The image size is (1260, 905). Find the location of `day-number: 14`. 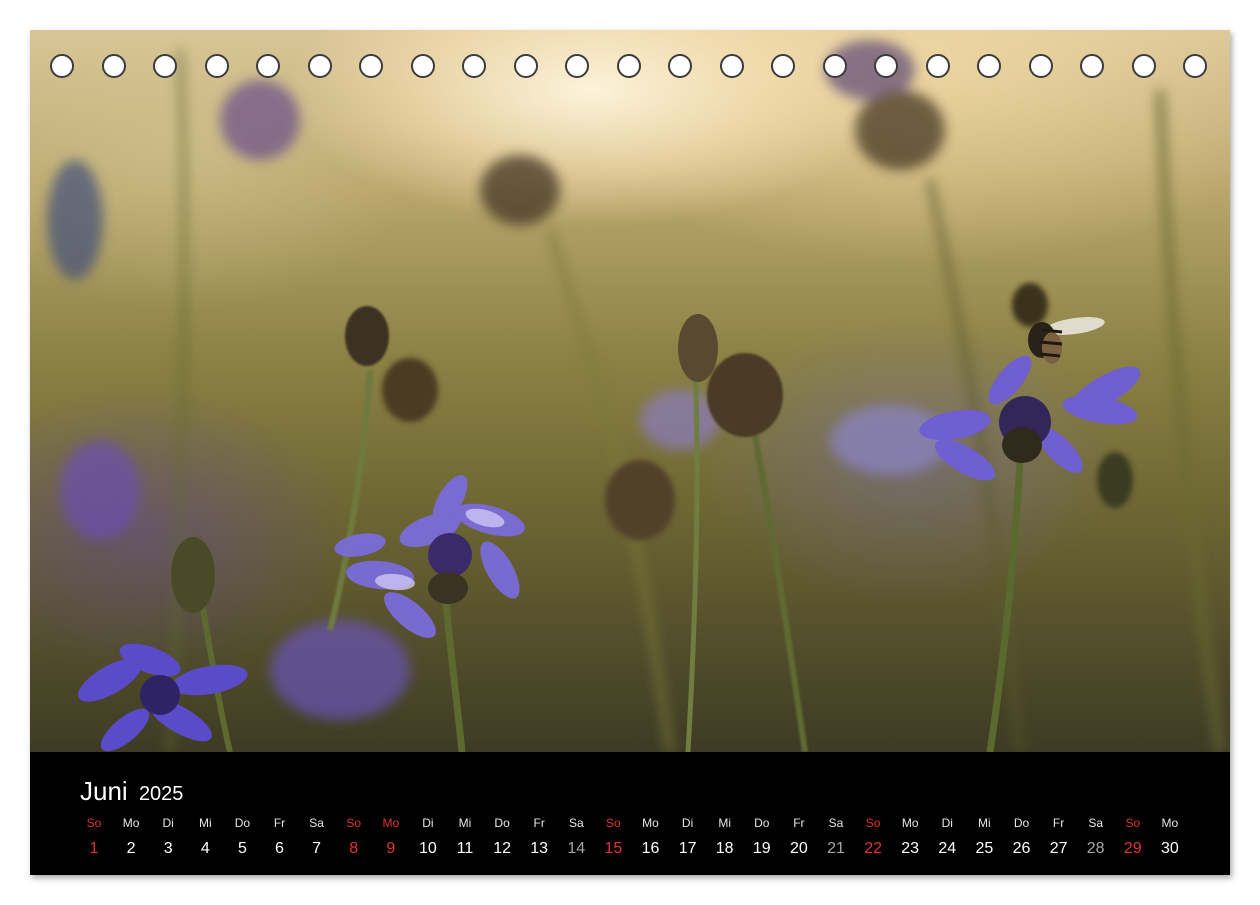

day-number: 14 is located at coordinates (576, 848).